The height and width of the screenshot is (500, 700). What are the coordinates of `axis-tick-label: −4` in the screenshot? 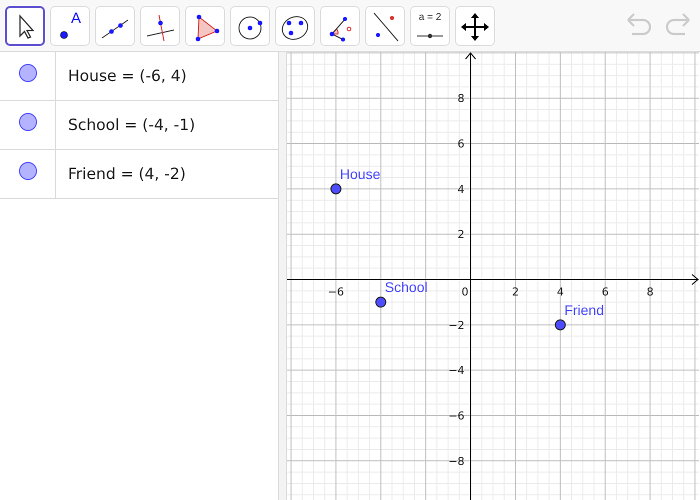 It's located at (456, 371).